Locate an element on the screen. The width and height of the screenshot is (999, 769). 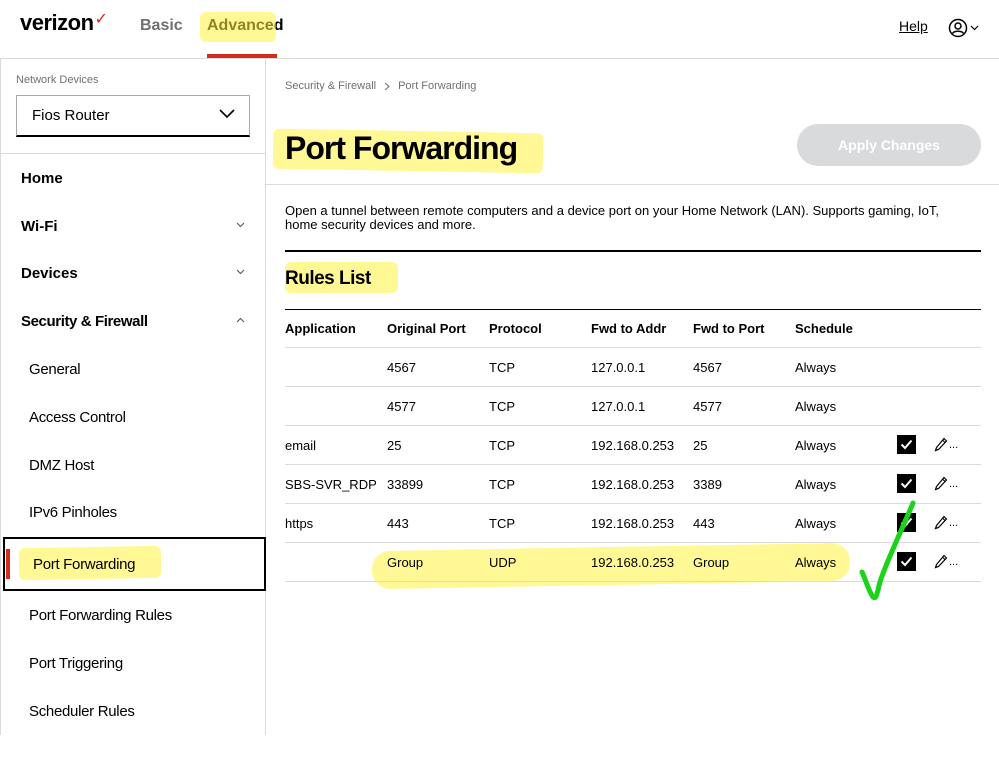
sidebar-divider is located at coordinates (133, 153).